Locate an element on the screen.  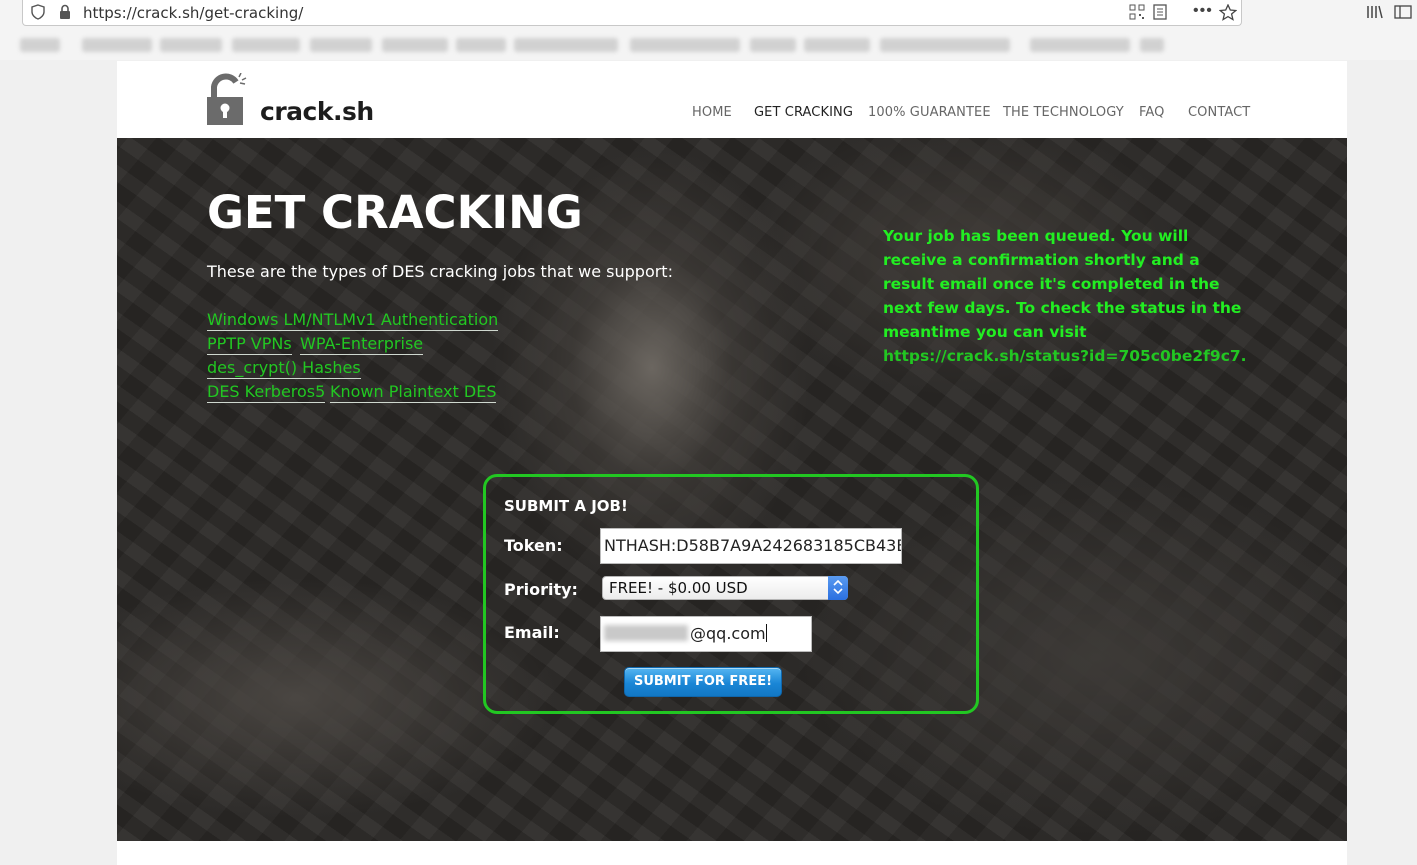
token-input: NTHASH:D58B7A9A242683185CB43B01 is located at coordinates (751, 546).